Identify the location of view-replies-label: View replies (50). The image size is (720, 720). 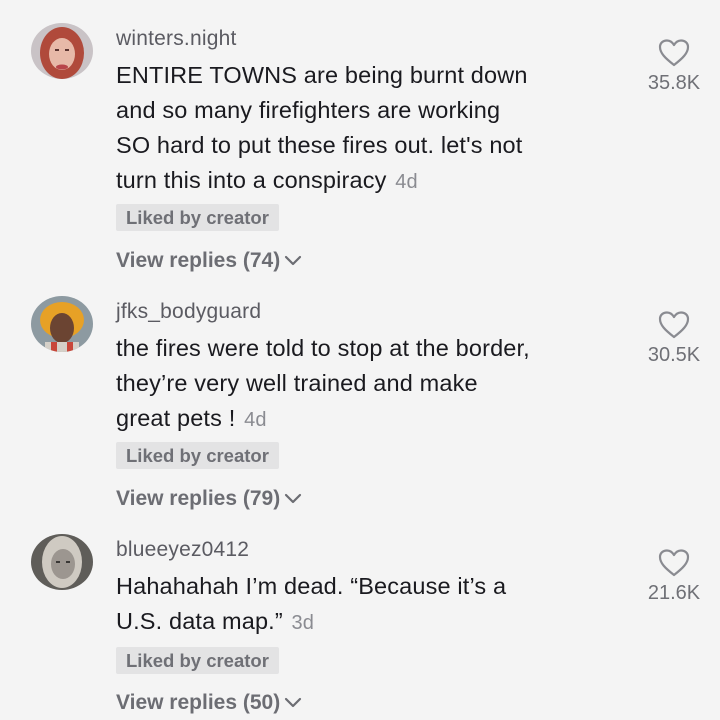
(198, 702).